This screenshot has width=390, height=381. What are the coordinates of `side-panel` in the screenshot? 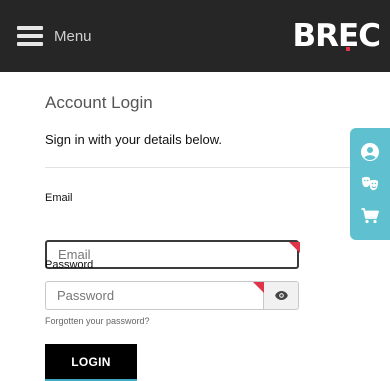 It's located at (370, 184).